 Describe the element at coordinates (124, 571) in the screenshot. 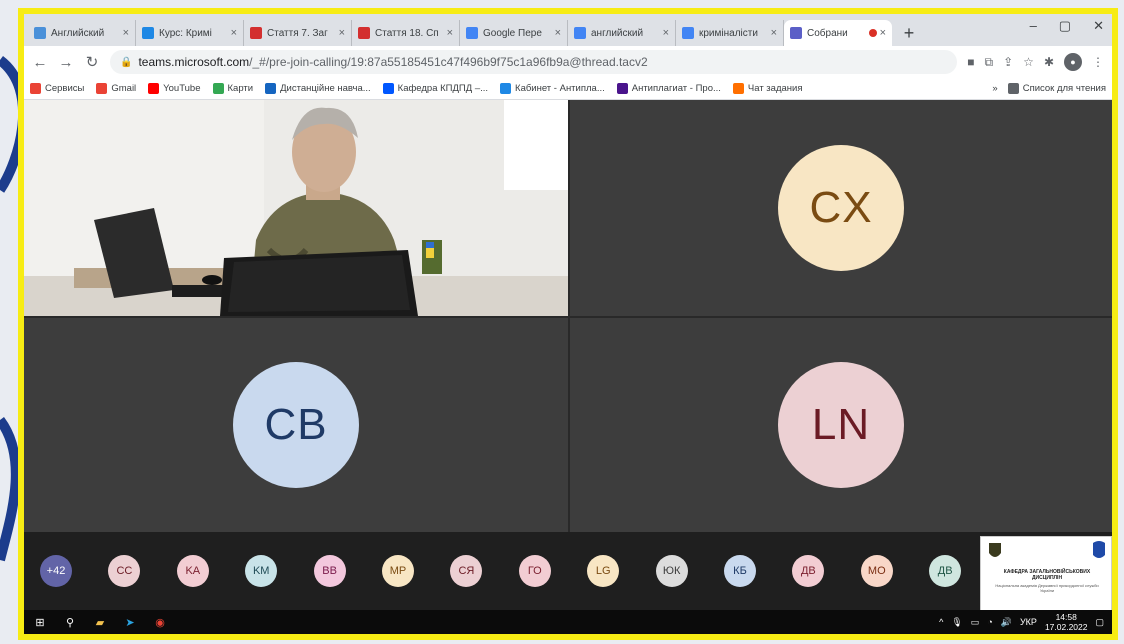

I see `participant-chip: CC` at that location.